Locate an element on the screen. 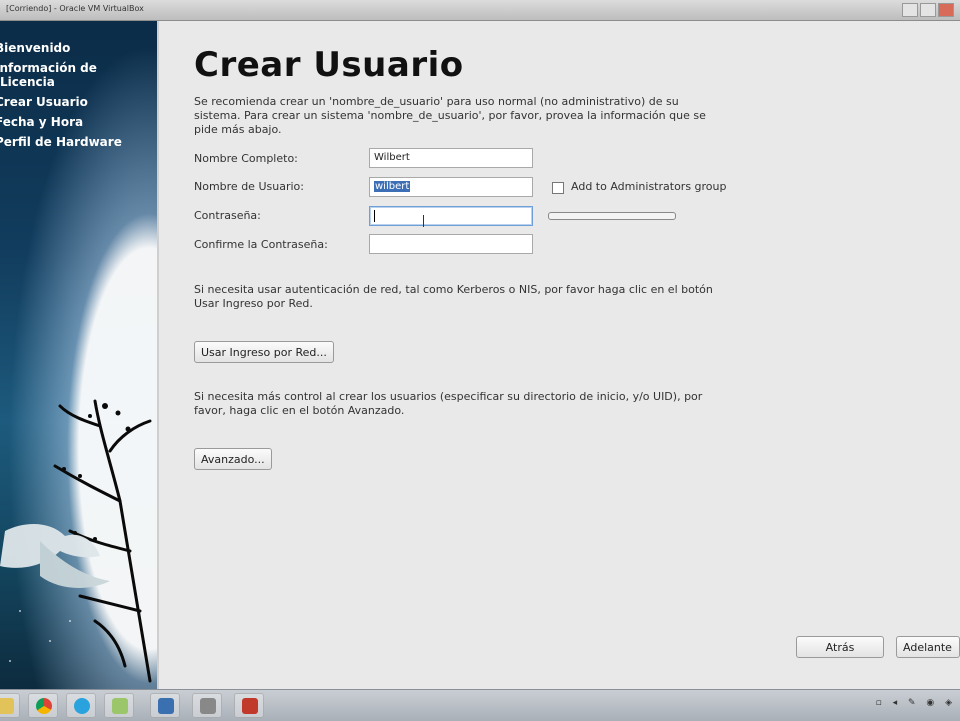  window-title: [Corriendo] - Oracle VM VirtualBox is located at coordinates (75, 8).